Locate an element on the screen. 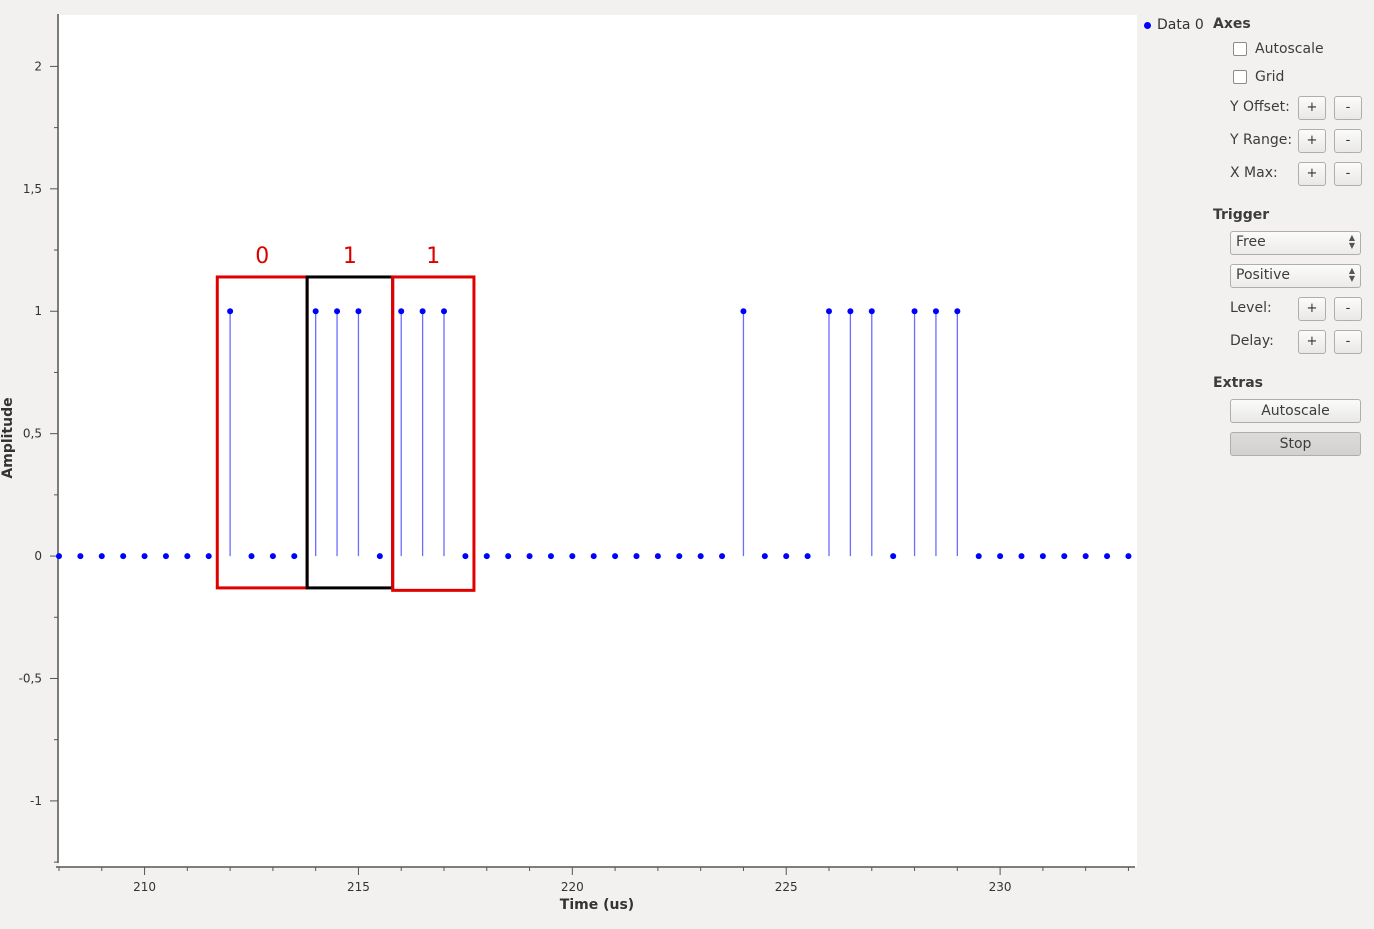 The image size is (1374, 929). y-axis-label: Amplitude is located at coordinates (8, 437).